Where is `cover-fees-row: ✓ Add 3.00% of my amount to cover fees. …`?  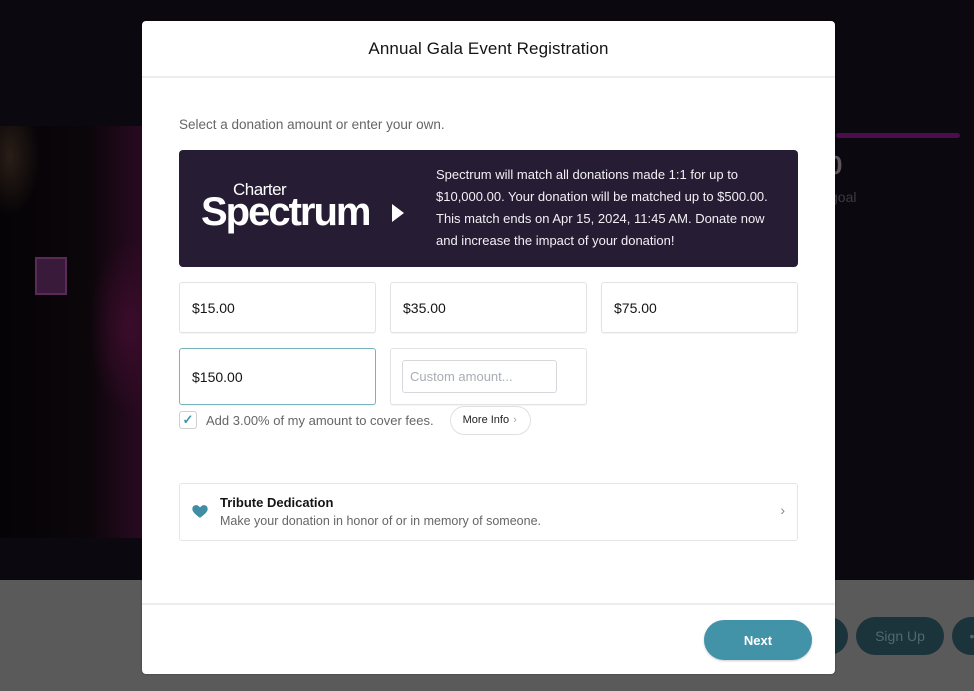 cover-fees-row: ✓ Add 3.00% of my amount to cover fees. … is located at coordinates (355, 420).